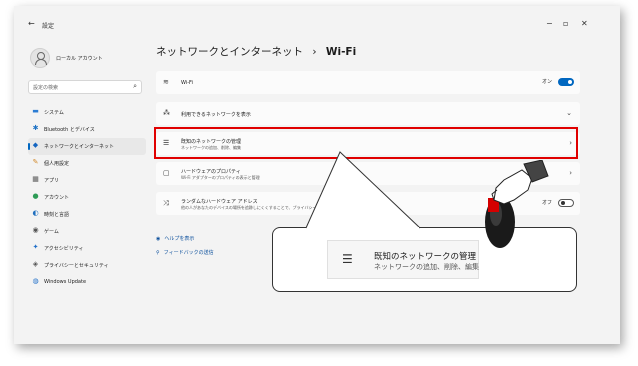 This screenshot has width=638, height=366. What do you see at coordinates (517, 204) in the screenshot?
I see `mouse-click-icon` at bounding box center [517, 204].